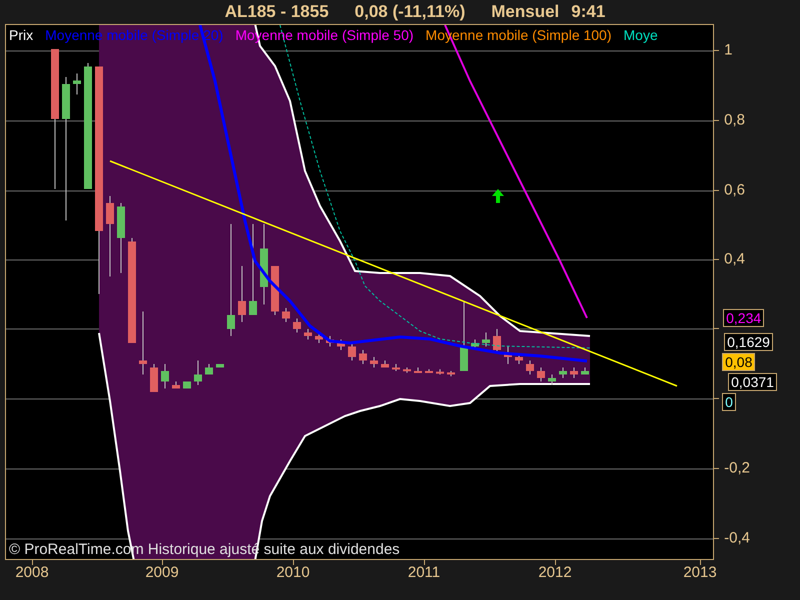 This screenshot has height=600, width=800. I want to click on axis-label: 2012, so click(555, 572).